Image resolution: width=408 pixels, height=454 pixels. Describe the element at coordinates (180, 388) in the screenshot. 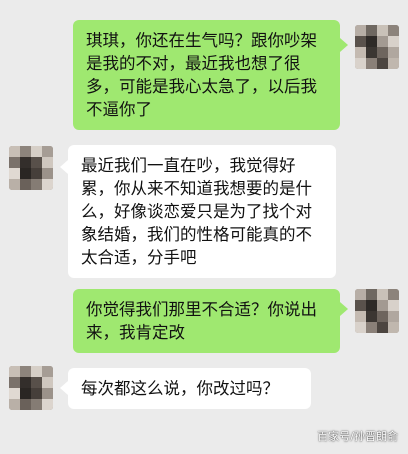

I see `message-line: 每次都这么说，你改过吗？` at that location.